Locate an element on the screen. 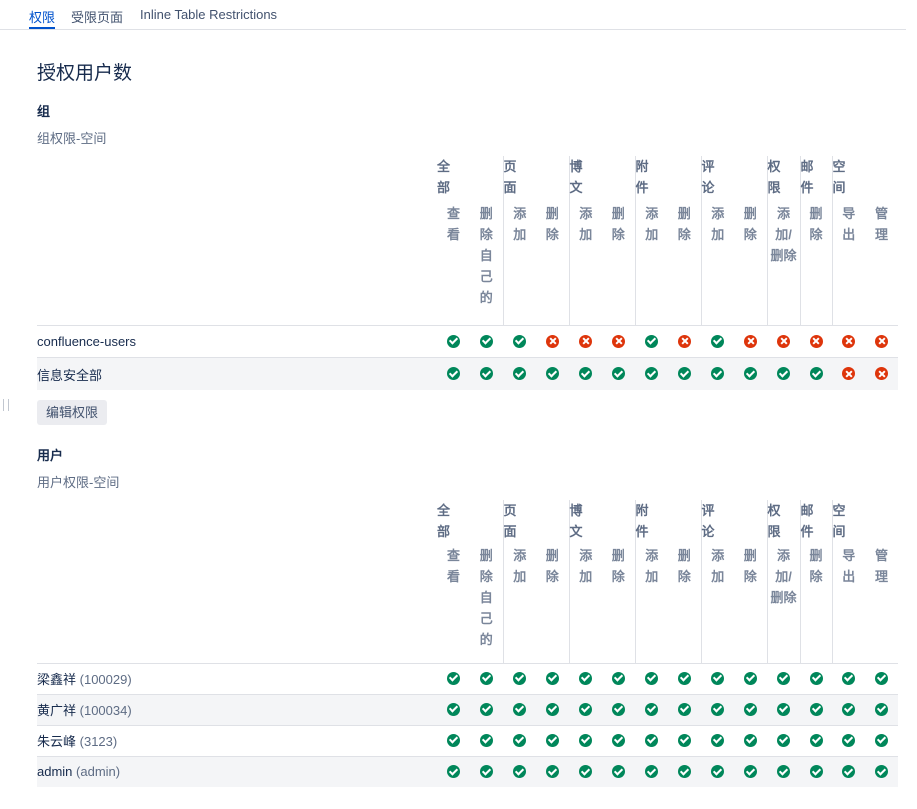 The width and height of the screenshot is (917, 809). tab-inline-table-restrictions: Inline Table Restrictions is located at coordinates (208, 14).